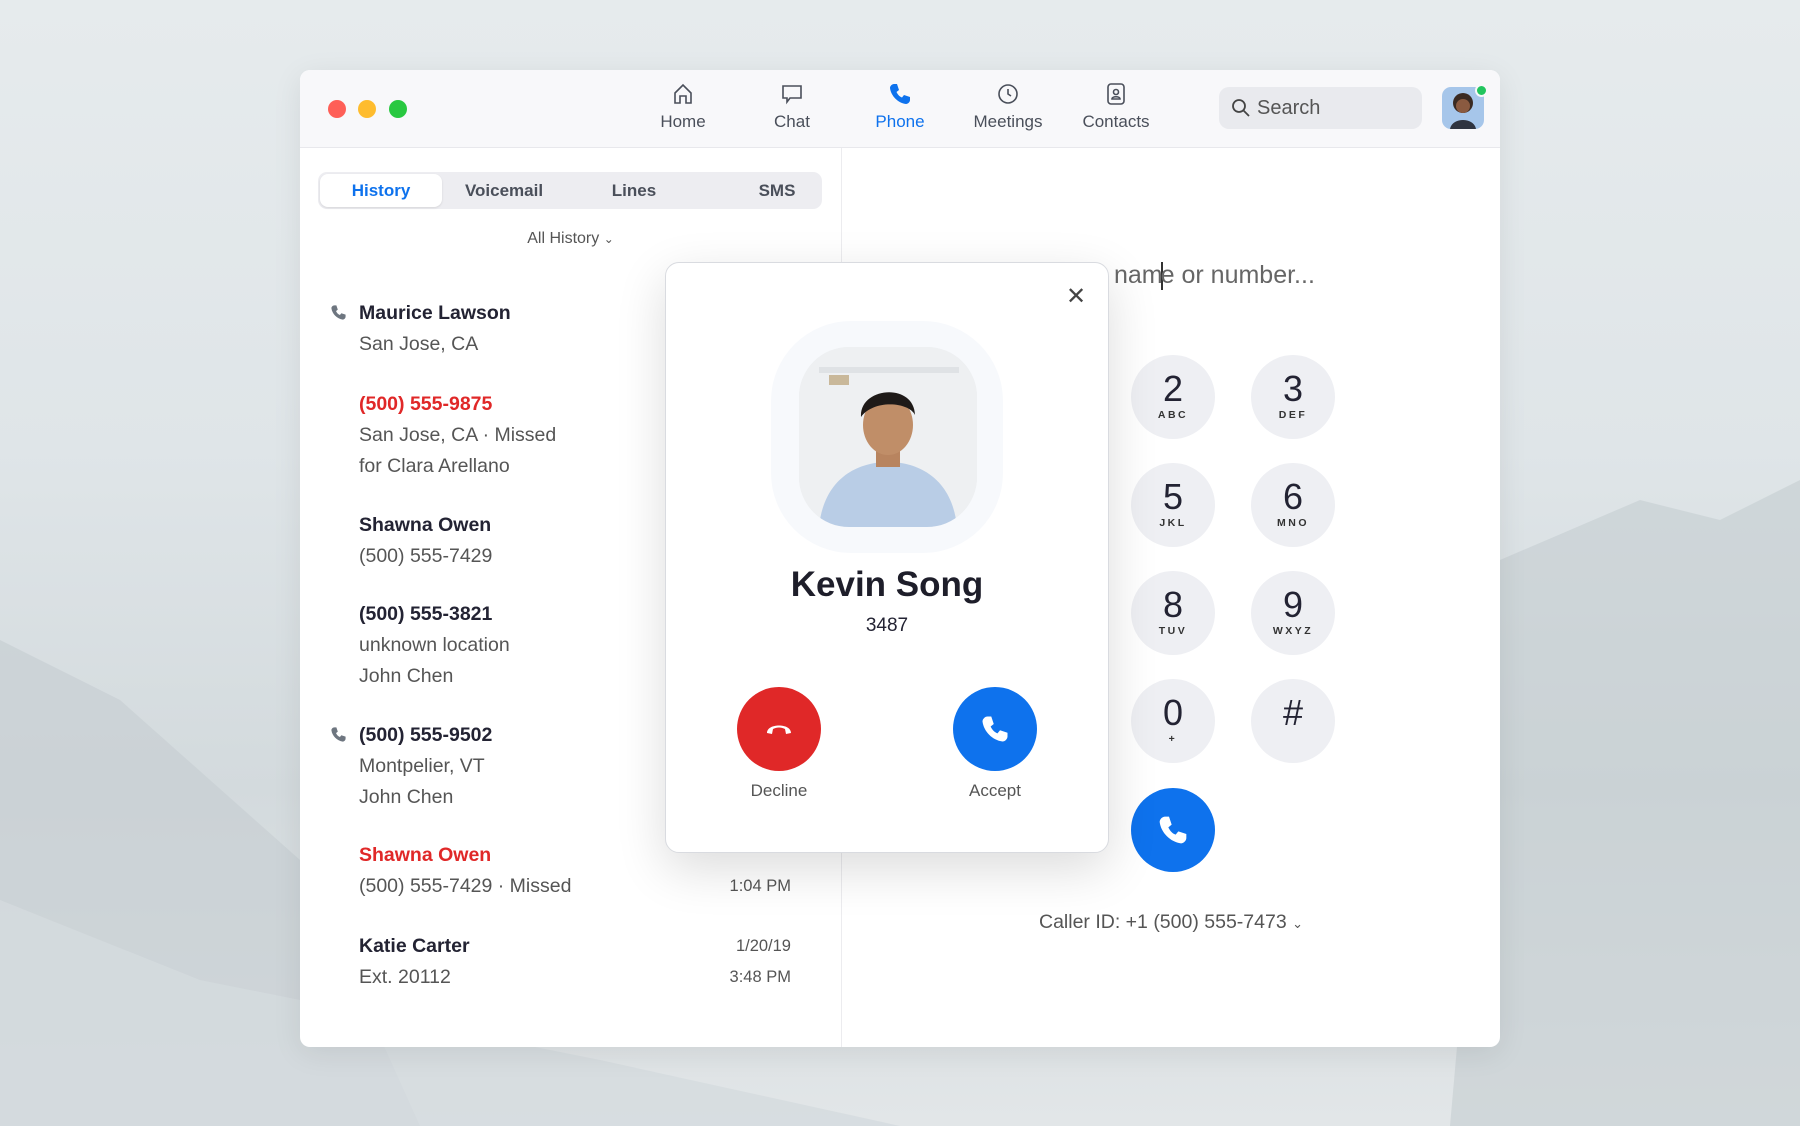 The width and height of the screenshot is (1800, 1126). I want to click on home-icon, so click(683, 93).